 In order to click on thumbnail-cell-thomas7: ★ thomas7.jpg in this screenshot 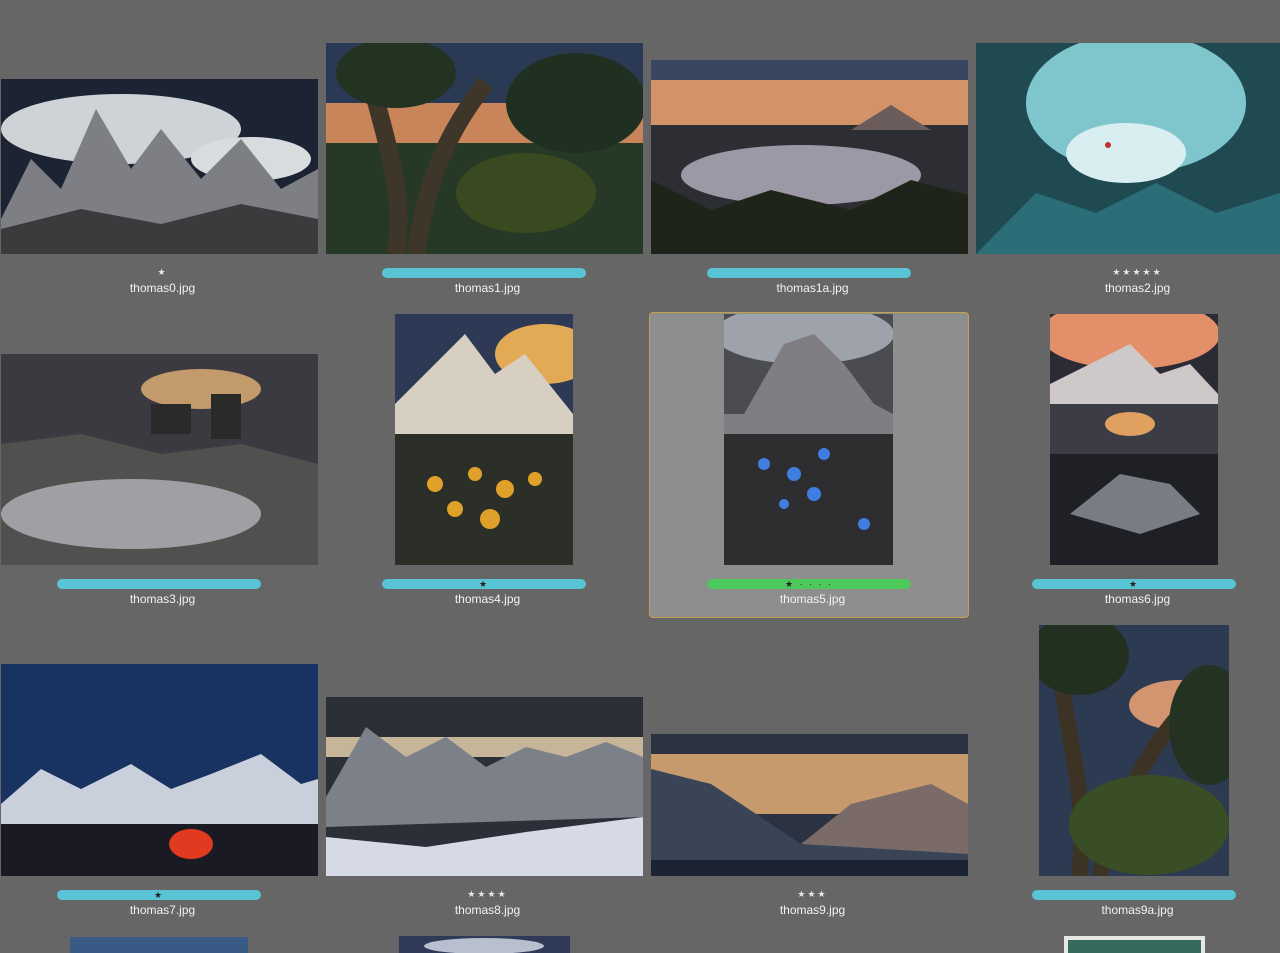, I will do `click(162, 783)`.